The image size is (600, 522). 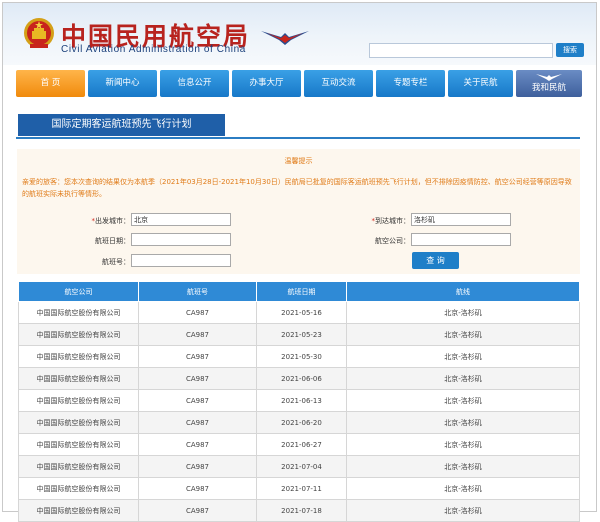 What do you see at coordinates (435, 260) in the screenshot?
I see `query-button: 查 询` at bounding box center [435, 260].